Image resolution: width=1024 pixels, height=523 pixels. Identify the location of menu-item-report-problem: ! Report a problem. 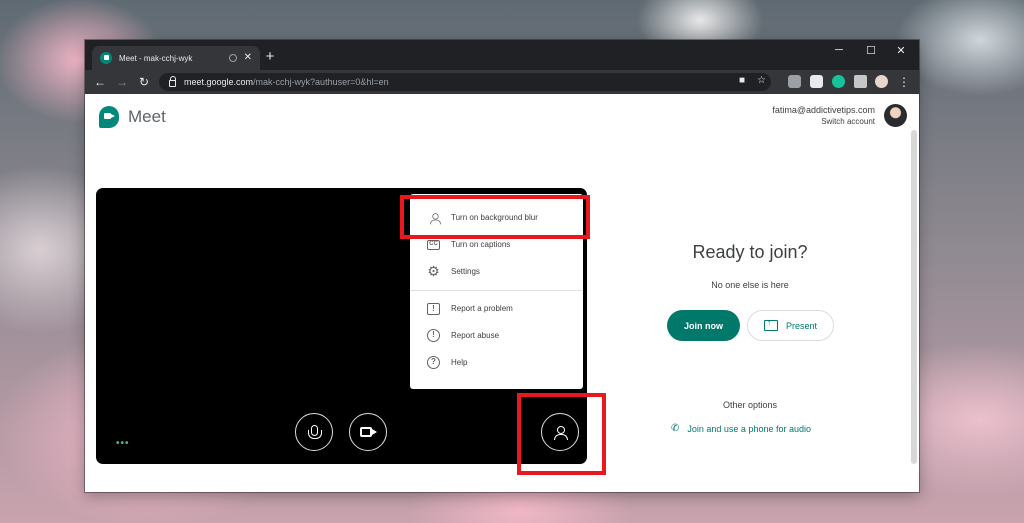
(496, 308).